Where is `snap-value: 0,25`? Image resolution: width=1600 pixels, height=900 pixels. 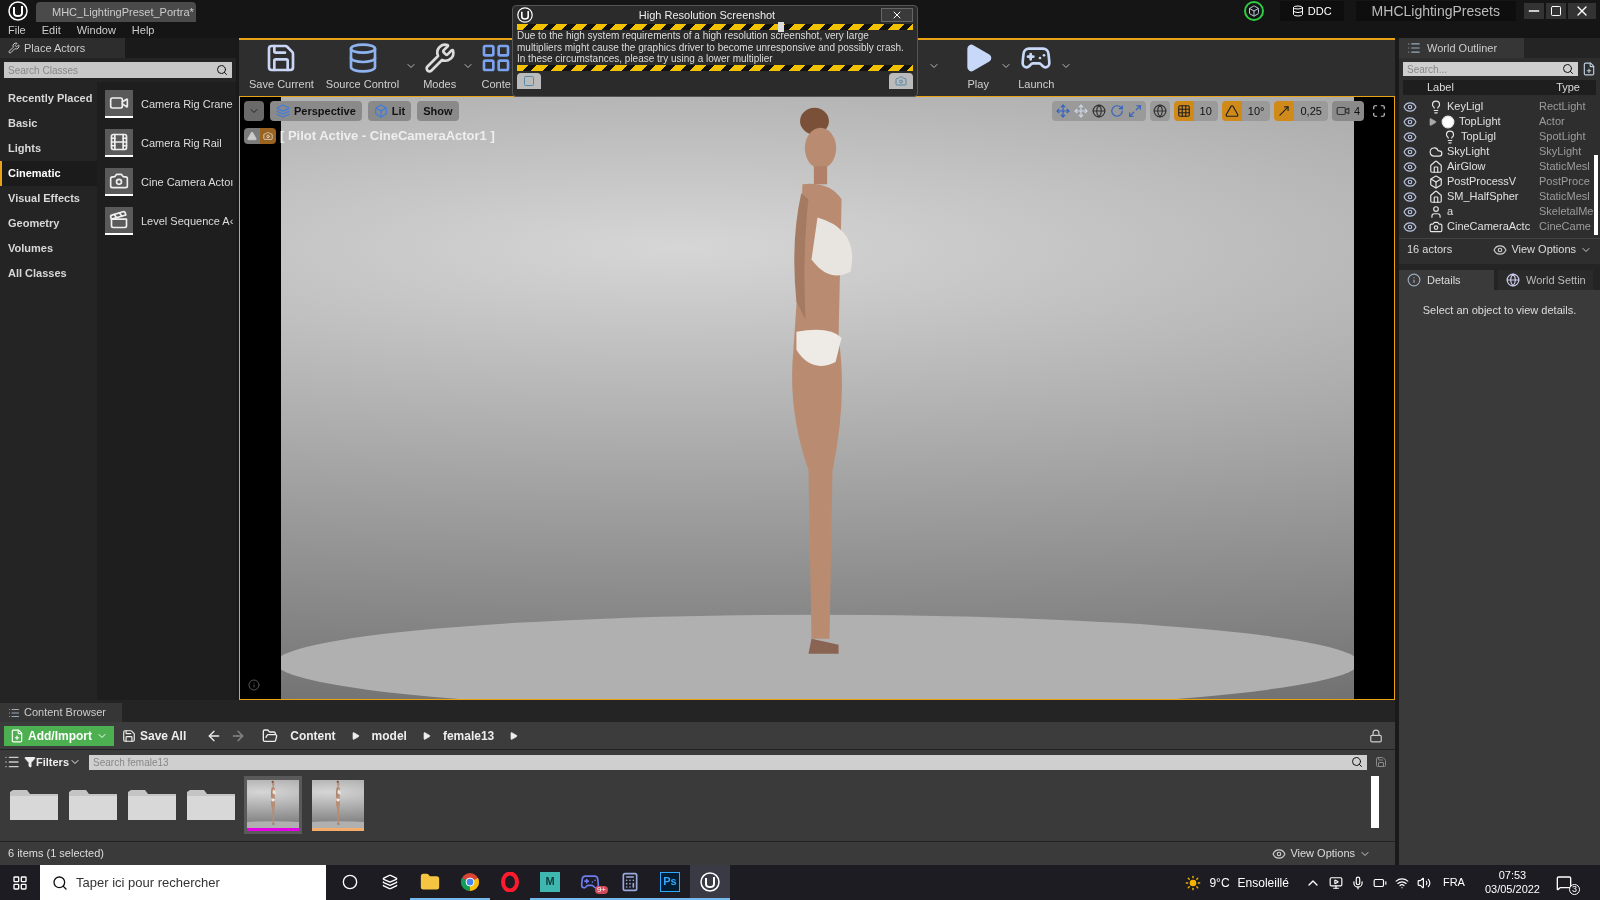 snap-value: 0,25 is located at coordinates (1311, 111).